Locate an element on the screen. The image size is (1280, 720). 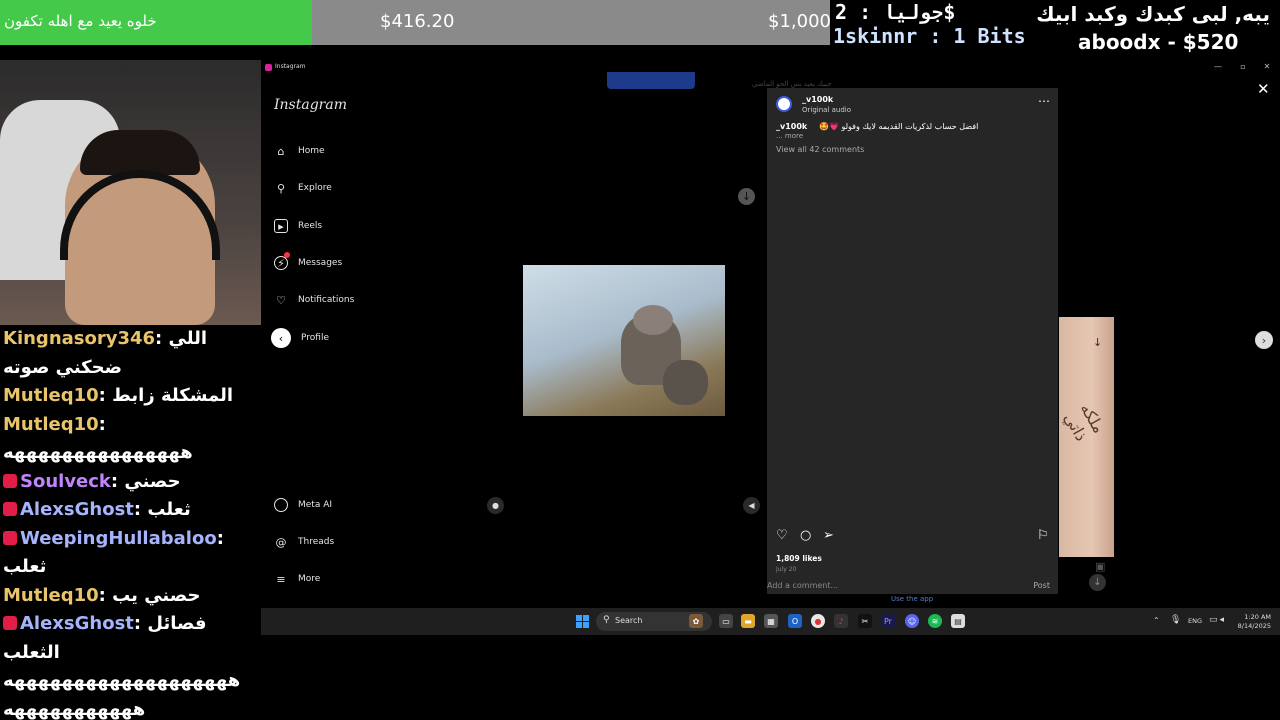
next-post-arrow-icon: › is located at coordinates (1264, 340).